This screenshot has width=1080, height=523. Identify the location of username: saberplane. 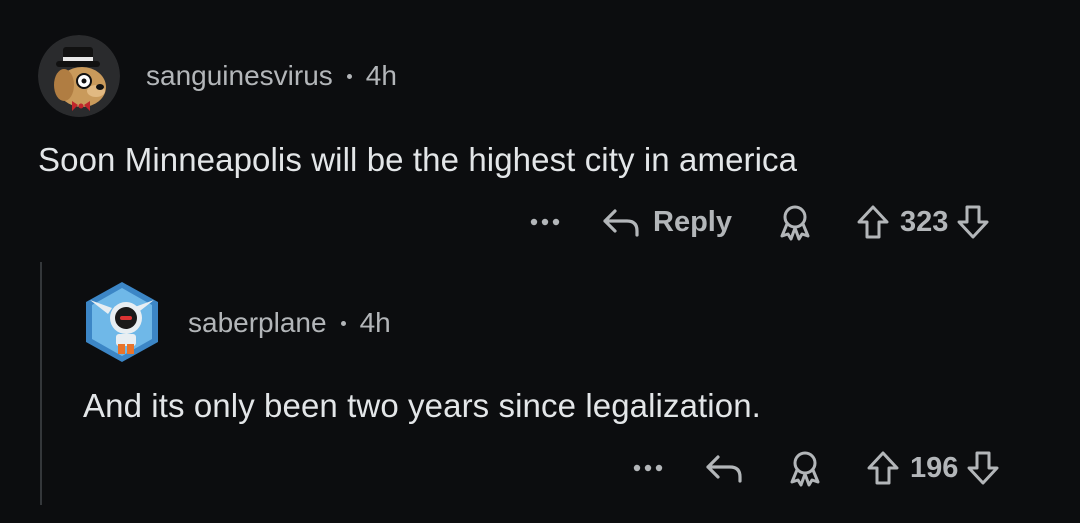
(257, 323).